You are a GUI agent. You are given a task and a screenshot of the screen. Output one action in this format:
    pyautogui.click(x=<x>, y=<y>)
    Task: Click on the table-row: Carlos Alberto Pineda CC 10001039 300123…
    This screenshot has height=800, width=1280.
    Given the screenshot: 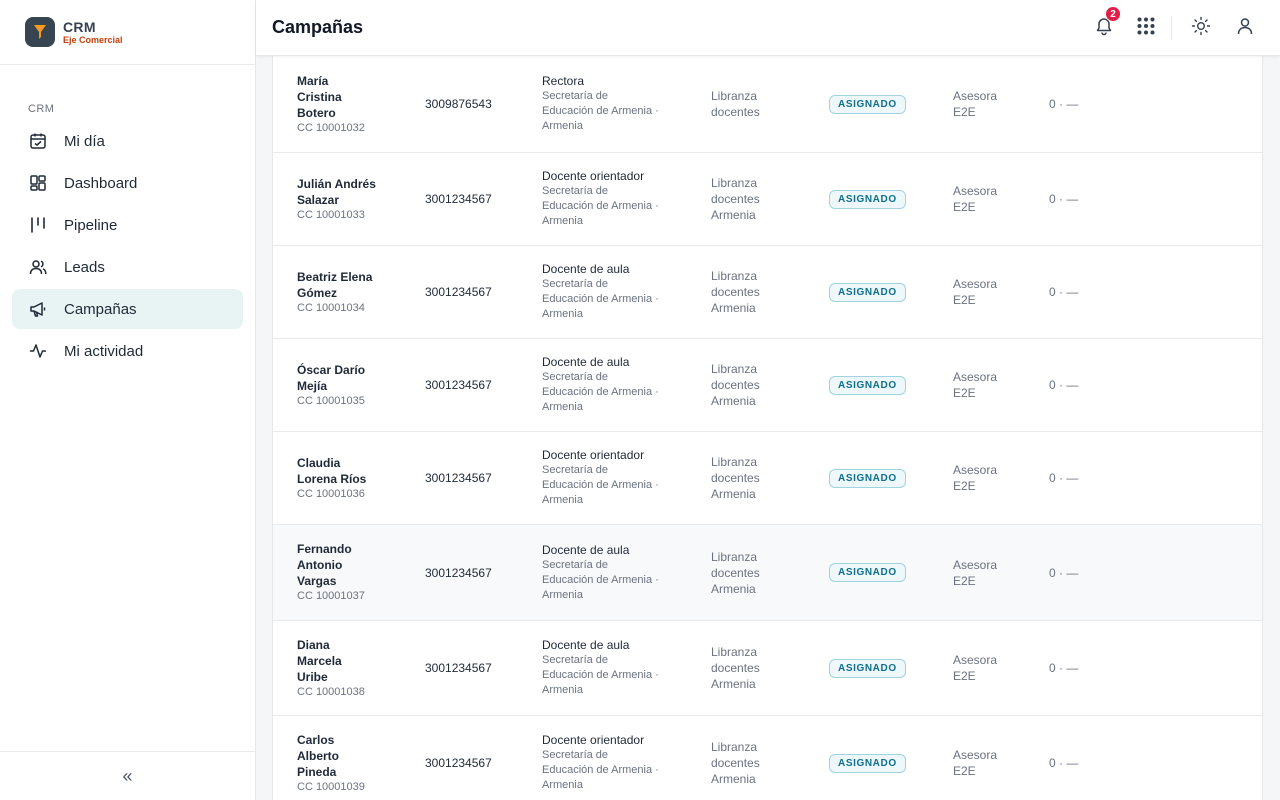 What is the action you would take?
    pyautogui.click(x=767, y=758)
    